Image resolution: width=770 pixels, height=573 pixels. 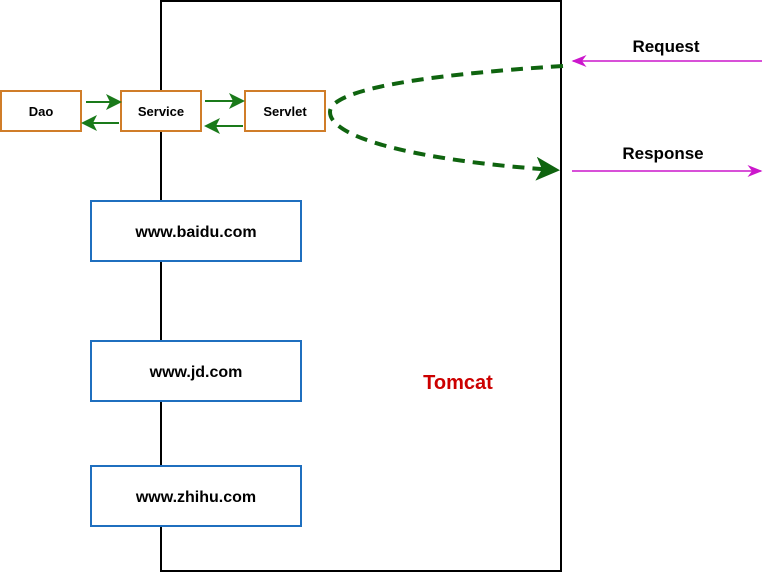 I want to click on site-box-baidu: www.baidu.com, so click(x=196, y=231).